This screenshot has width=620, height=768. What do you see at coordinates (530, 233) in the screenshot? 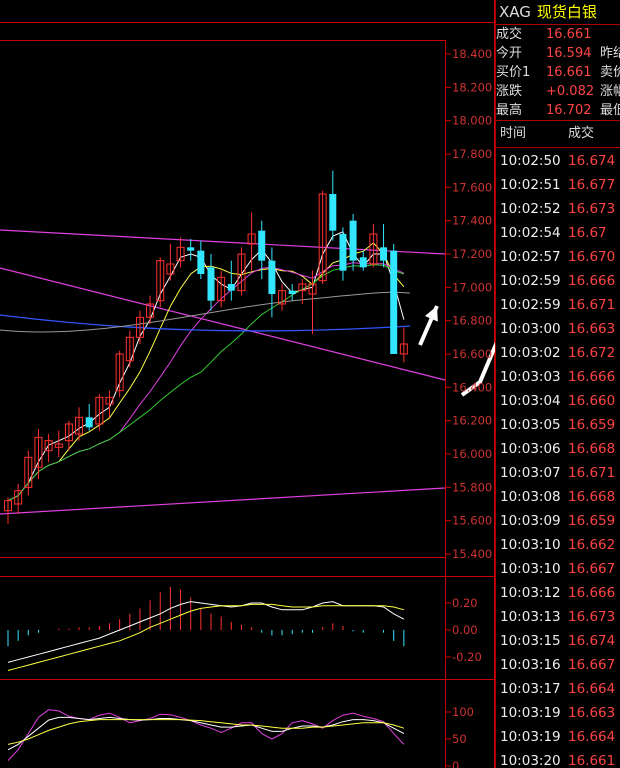
I see `tick-time: 10:02:54` at bounding box center [530, 233].